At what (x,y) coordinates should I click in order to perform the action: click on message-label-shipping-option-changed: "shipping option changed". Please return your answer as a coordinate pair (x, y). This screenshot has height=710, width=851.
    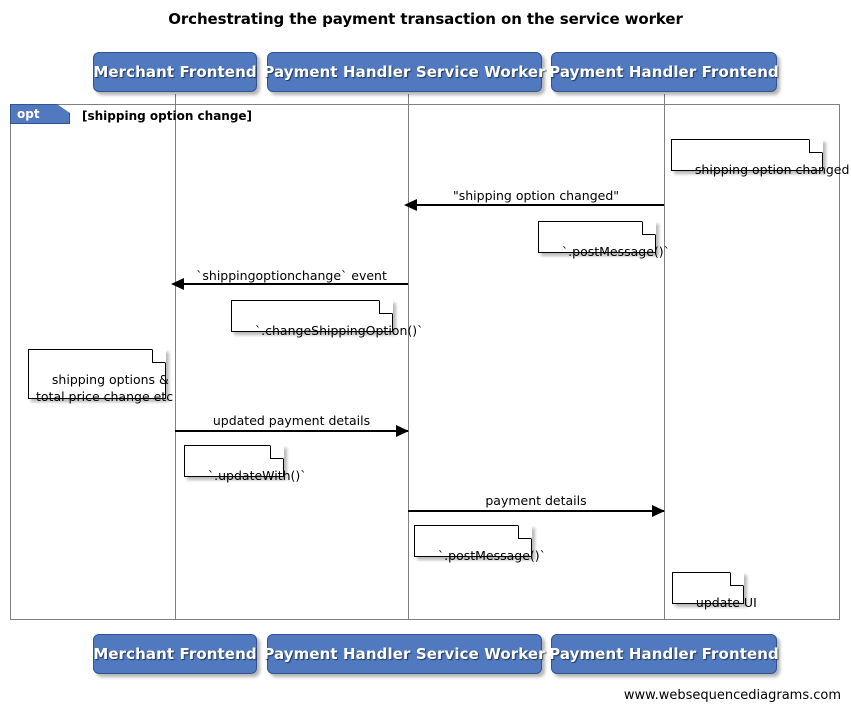
    Looking at the image, I should click on (535, 195).